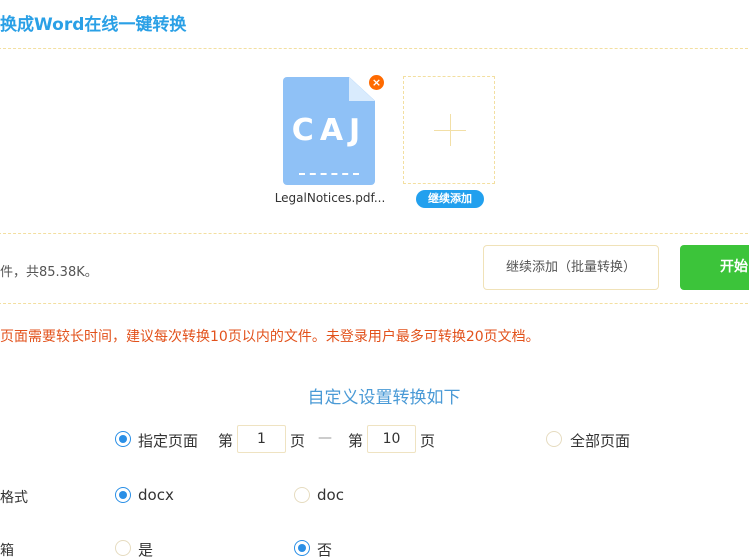 This screenshot has width=749, height=560. What do you see at coordinates (302, 548) in the screenshot?
I see `mailbox-no-radio` at bounding box center [302, 548].